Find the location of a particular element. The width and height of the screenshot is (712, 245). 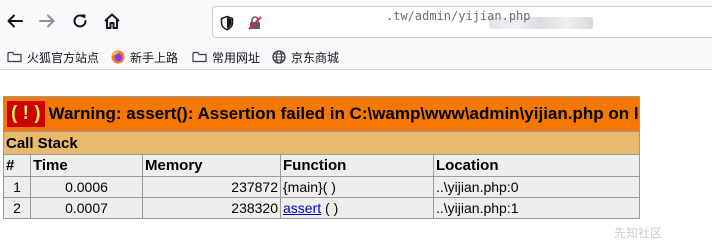

cell-memory: 237872 is located at coordinates (211, 187).